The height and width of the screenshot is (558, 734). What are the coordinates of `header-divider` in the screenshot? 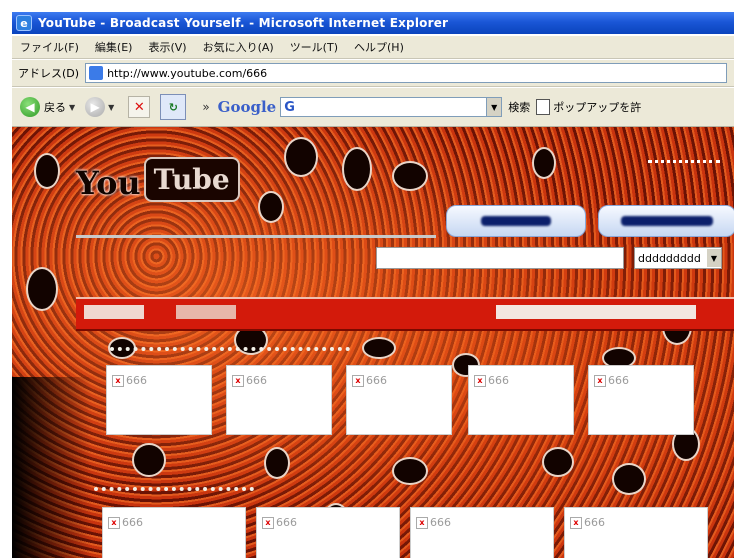 It's located at (256, 236).